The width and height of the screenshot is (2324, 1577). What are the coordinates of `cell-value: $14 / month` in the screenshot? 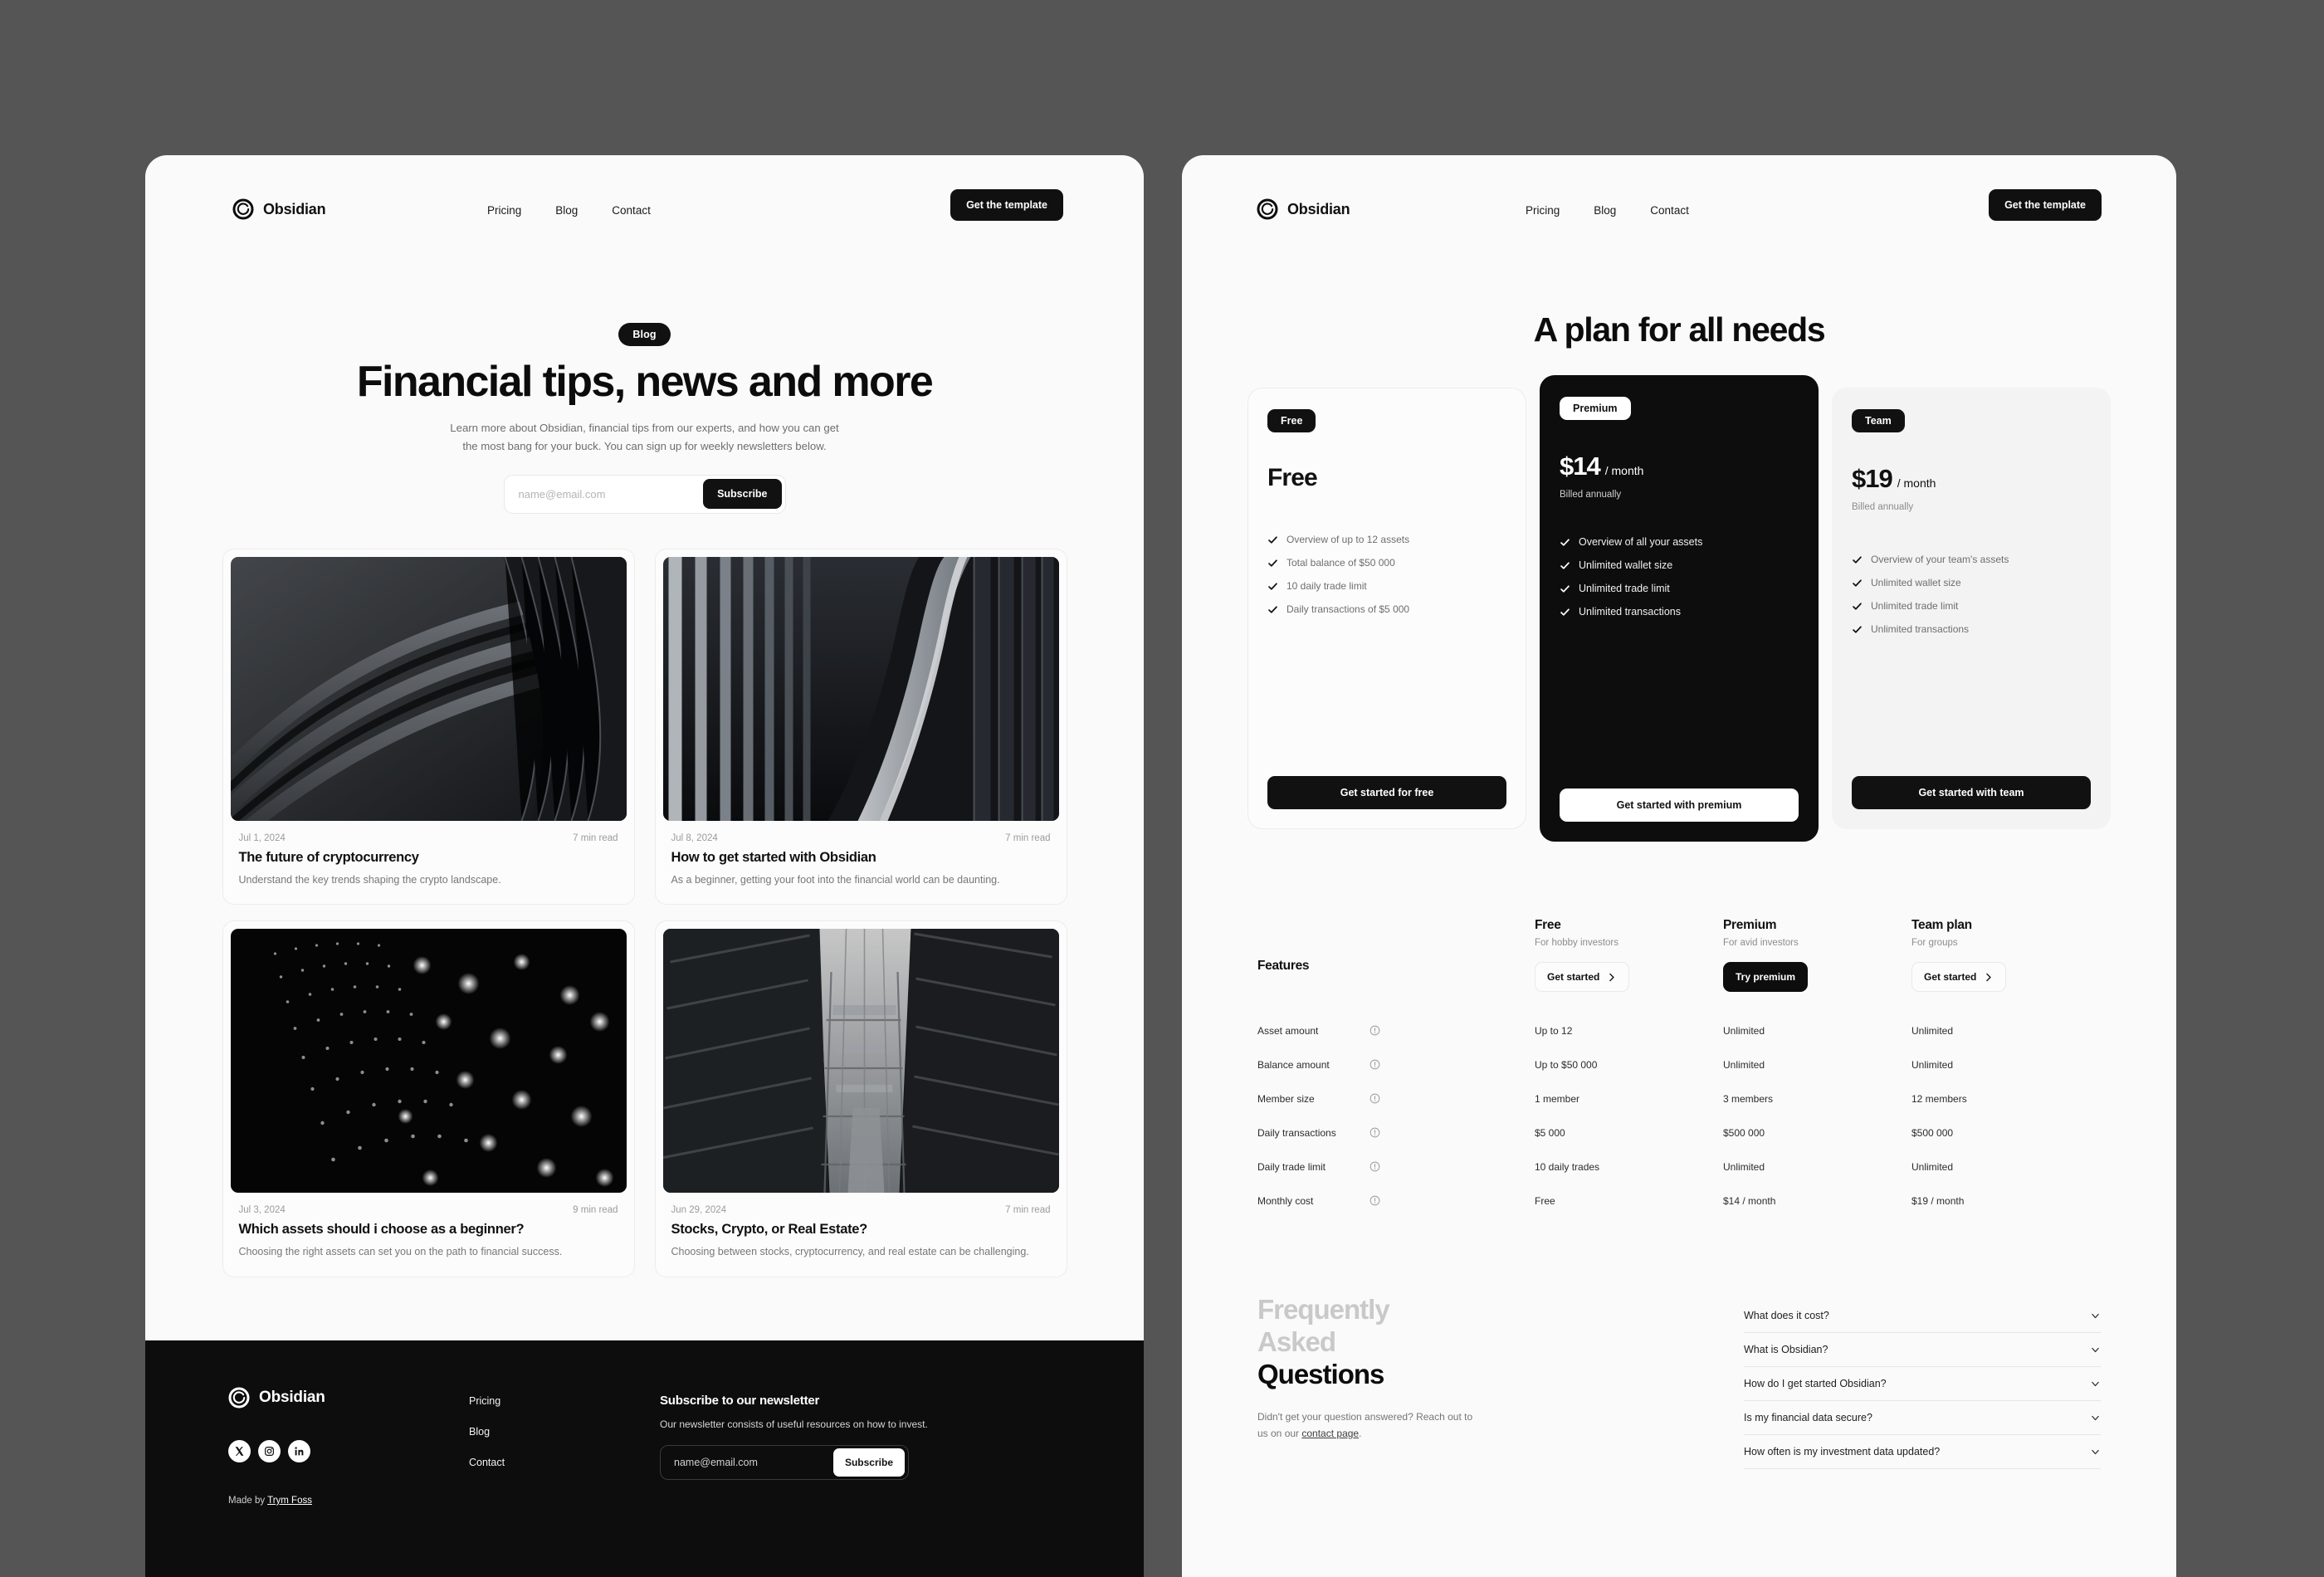 It's located at (1750, 1200).